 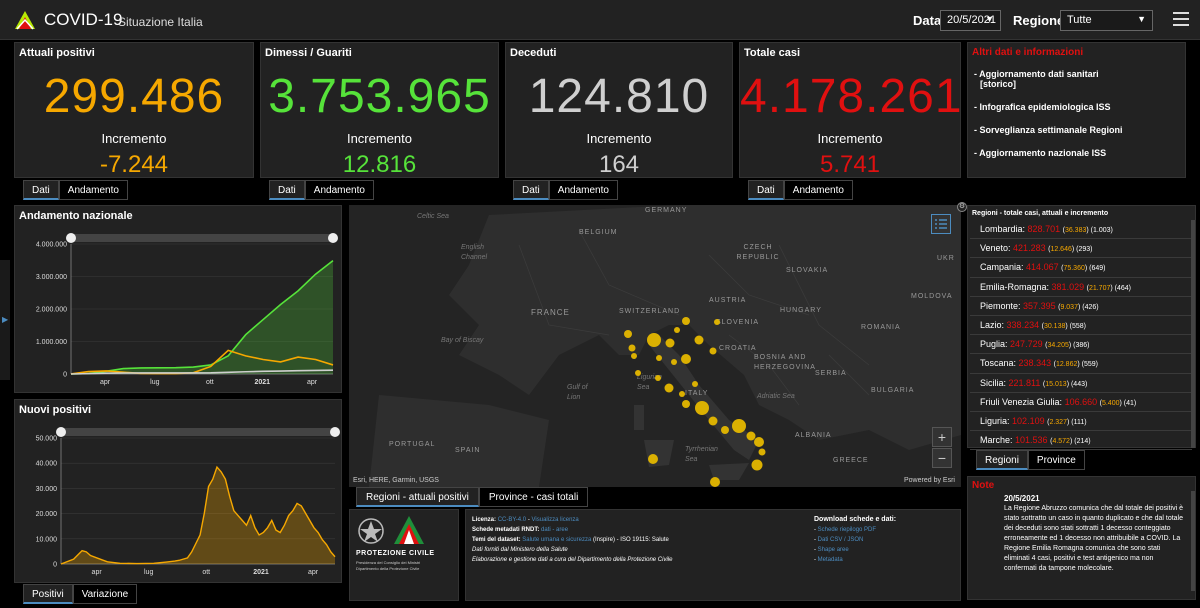 What do you see at coordinates (1048, 84) in the screenshot?
I see `info-link-storico: [storico]` at bounding box center [1048, 84].